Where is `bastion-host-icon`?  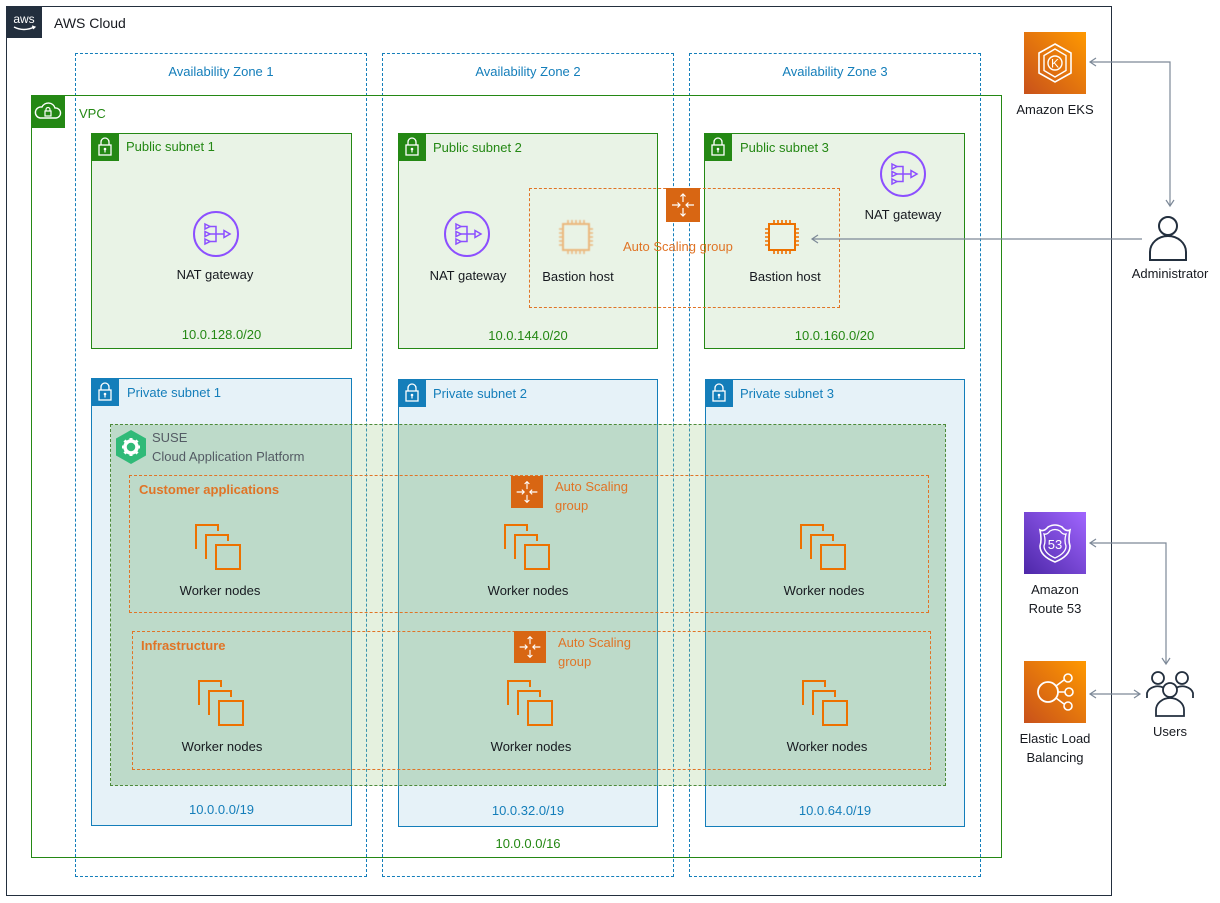
bastion-host-icon is located at coordinates (782, 237).